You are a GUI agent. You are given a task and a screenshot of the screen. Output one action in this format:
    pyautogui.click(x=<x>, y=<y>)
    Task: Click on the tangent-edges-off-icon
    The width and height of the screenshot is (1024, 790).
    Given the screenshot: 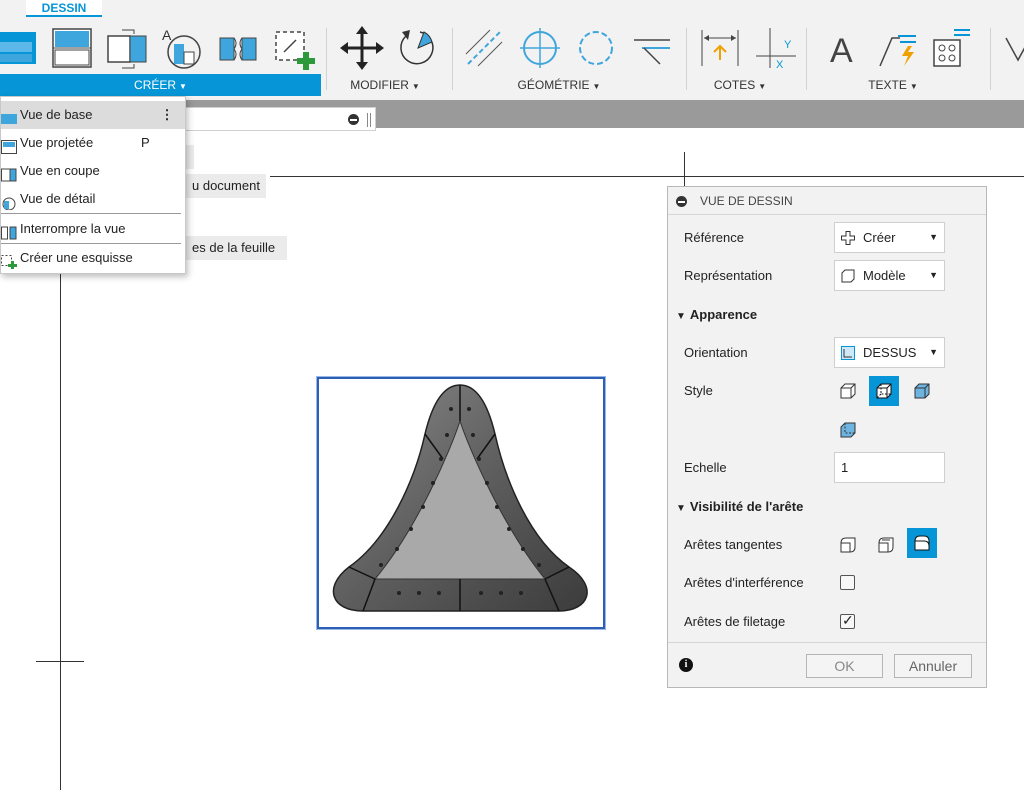 What is the action you would take?
    pyautogui.click(x=848, y=545)
    